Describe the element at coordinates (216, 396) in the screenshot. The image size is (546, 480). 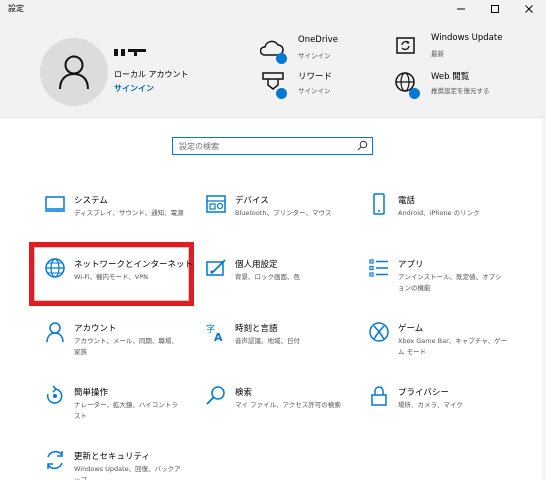
I see `search-category-icon` at that location.